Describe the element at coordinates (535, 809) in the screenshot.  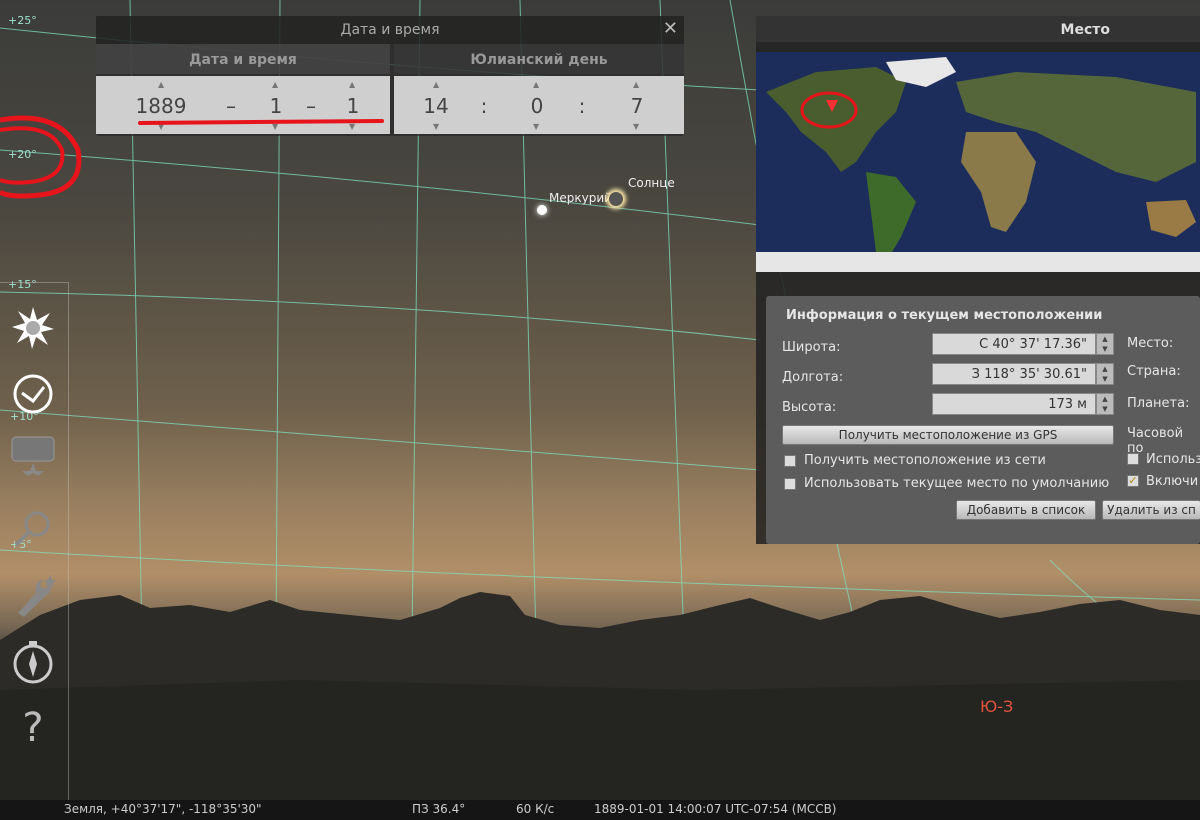
I see `status-fps: 60 К/с` at that location.